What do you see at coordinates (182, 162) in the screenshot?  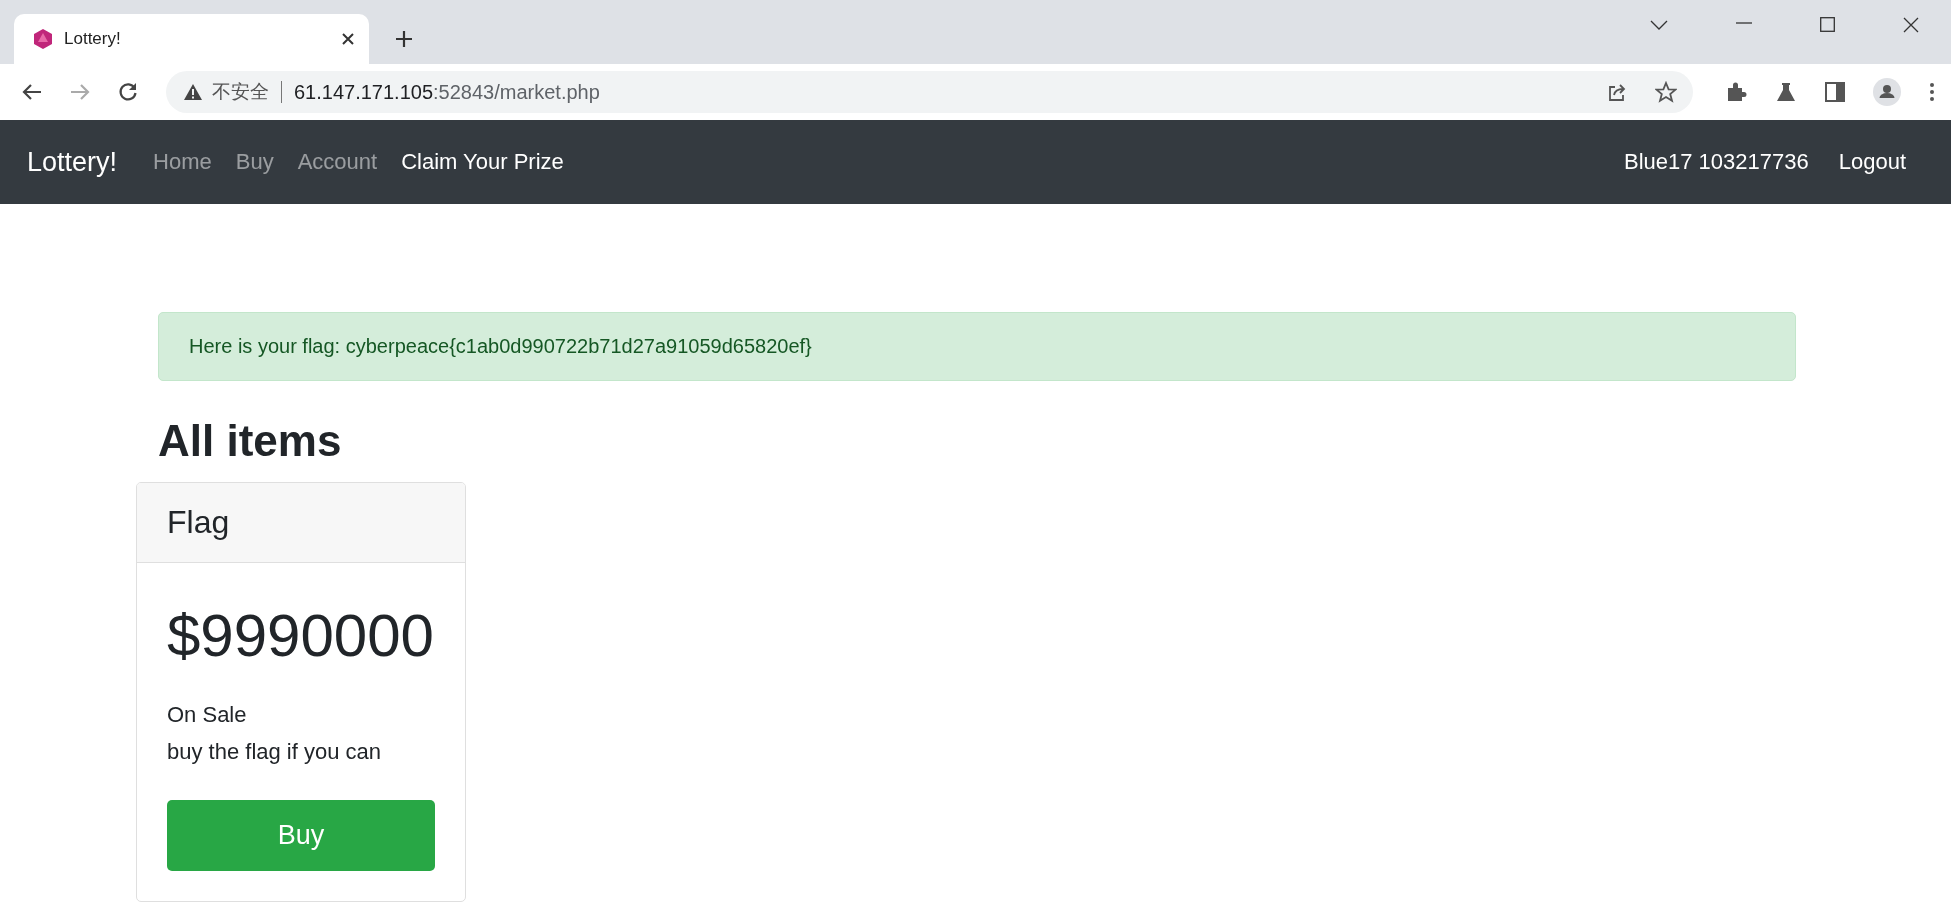 I see `nav-link: Home` at bounding box center [182, 162].